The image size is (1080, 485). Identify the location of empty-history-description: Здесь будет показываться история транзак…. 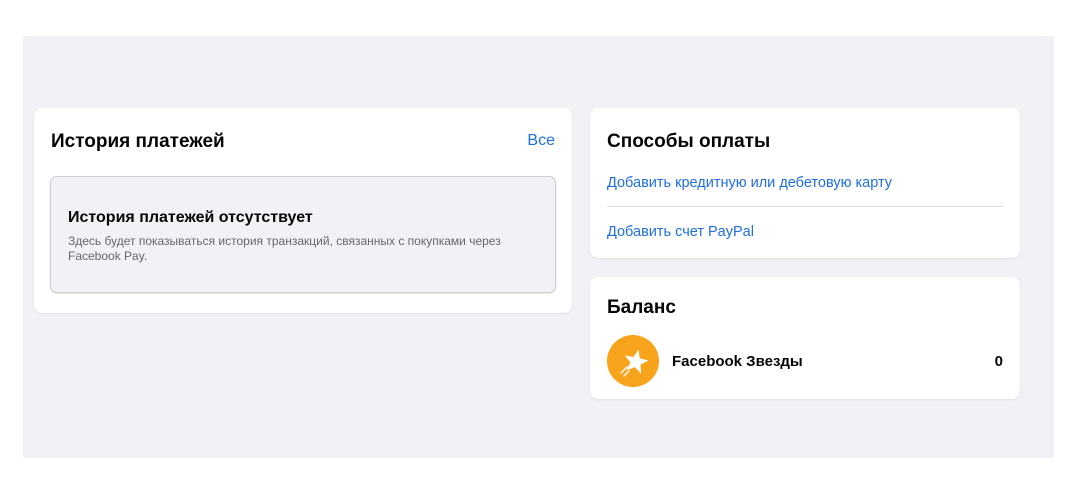
(284, 248).